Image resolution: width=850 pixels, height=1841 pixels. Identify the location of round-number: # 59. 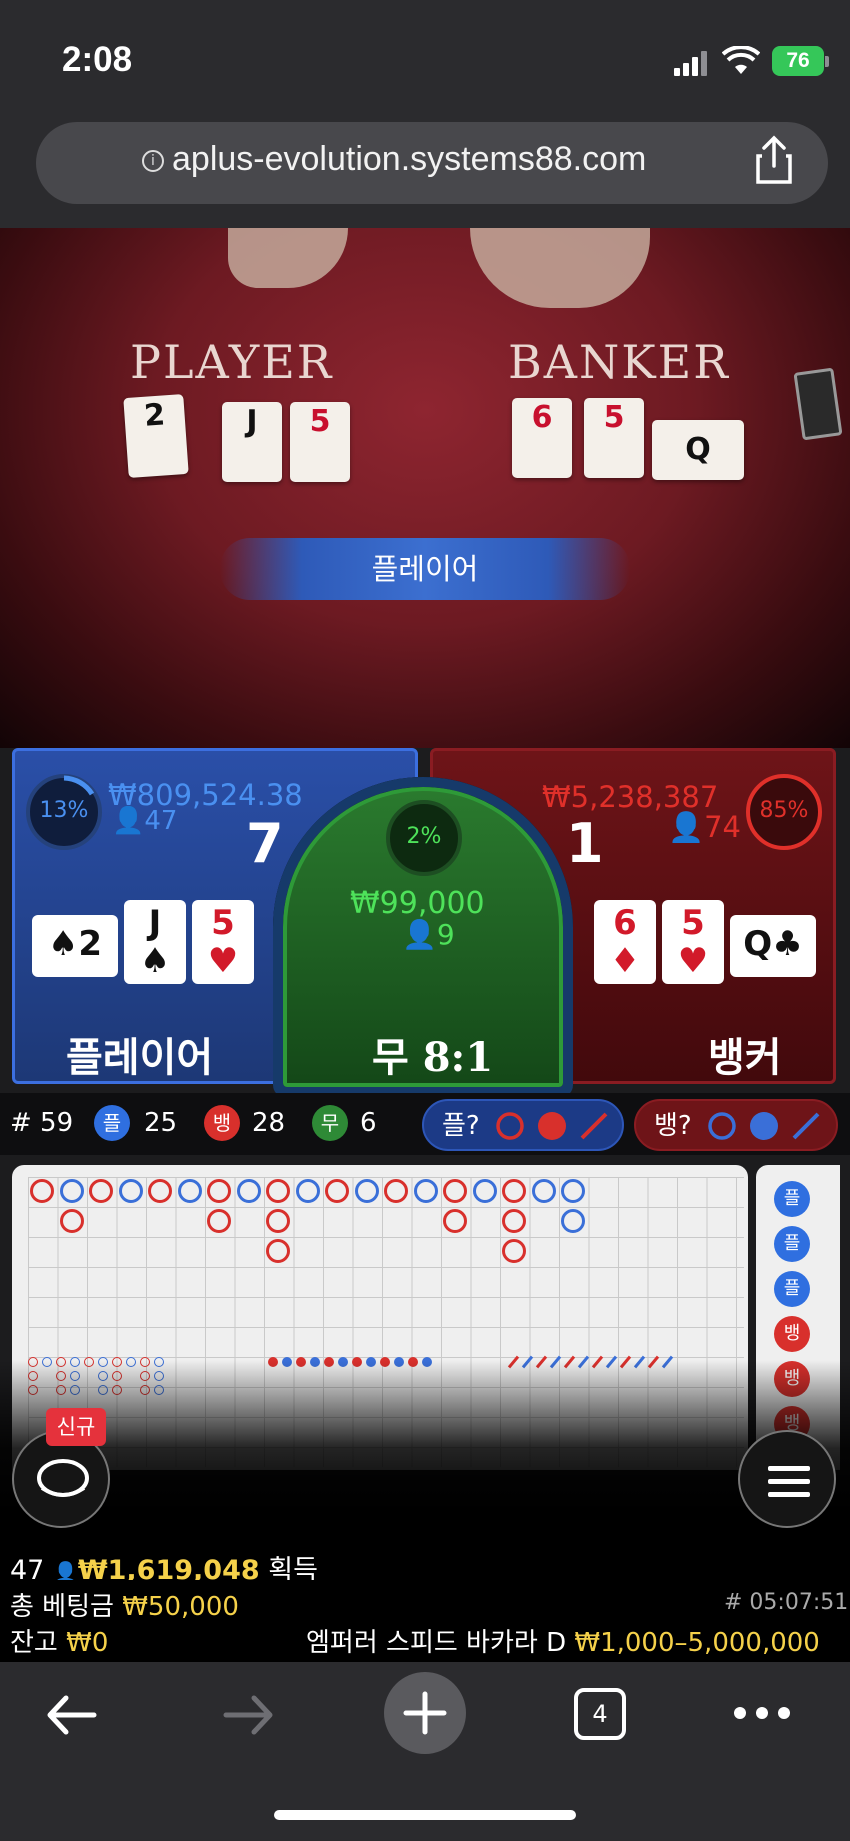
(42, 1123).